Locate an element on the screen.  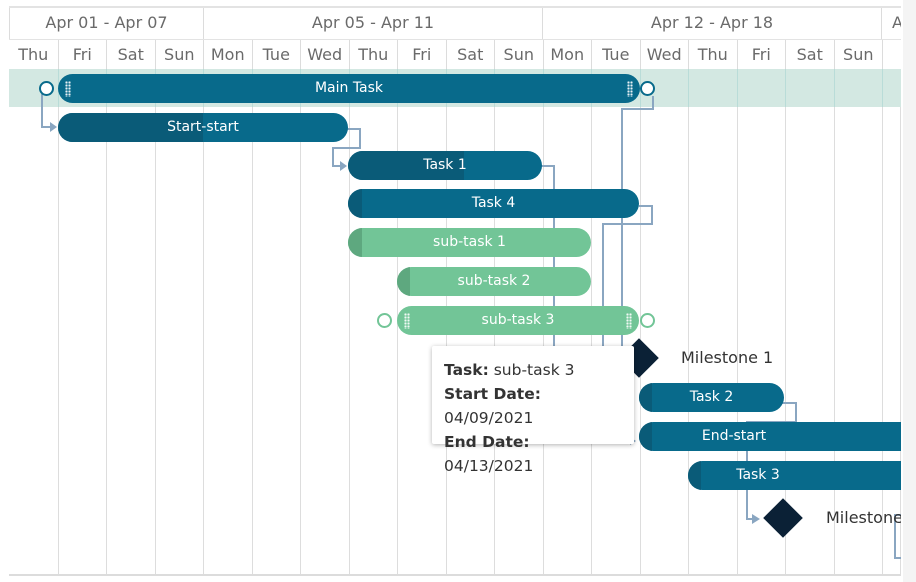
tooltip-task-value: sub-task 3 is located at coordinates (534, 370).